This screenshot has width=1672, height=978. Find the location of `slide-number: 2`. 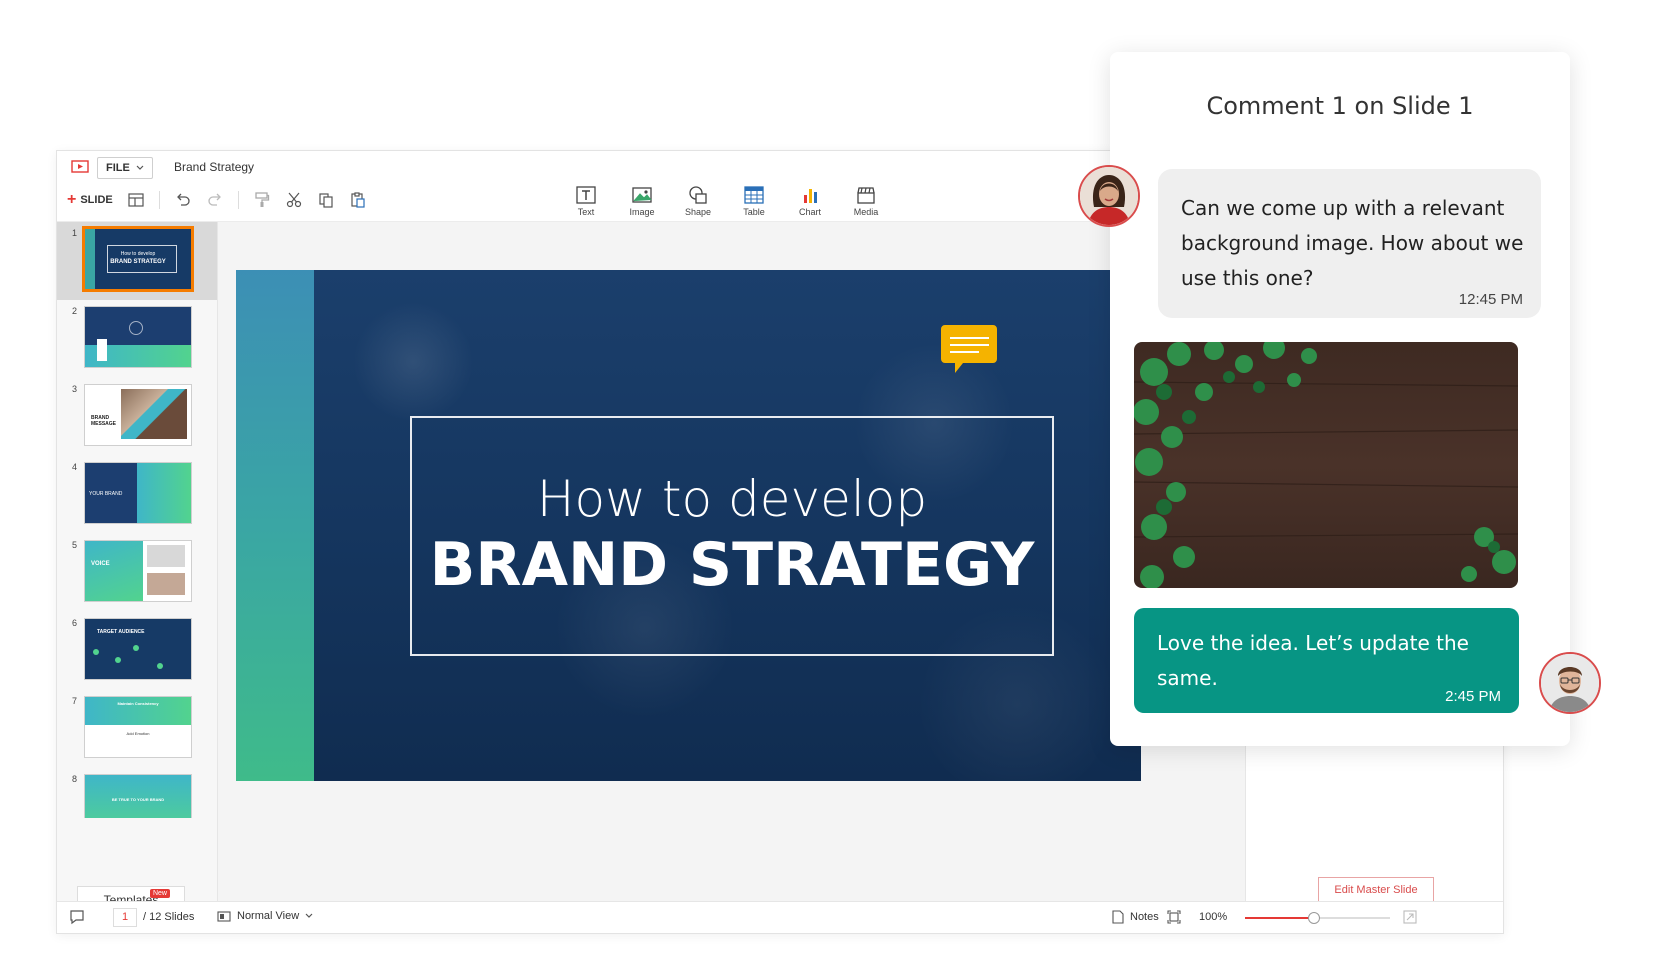

slide-number: 2 is located at coordinates (75, 311).